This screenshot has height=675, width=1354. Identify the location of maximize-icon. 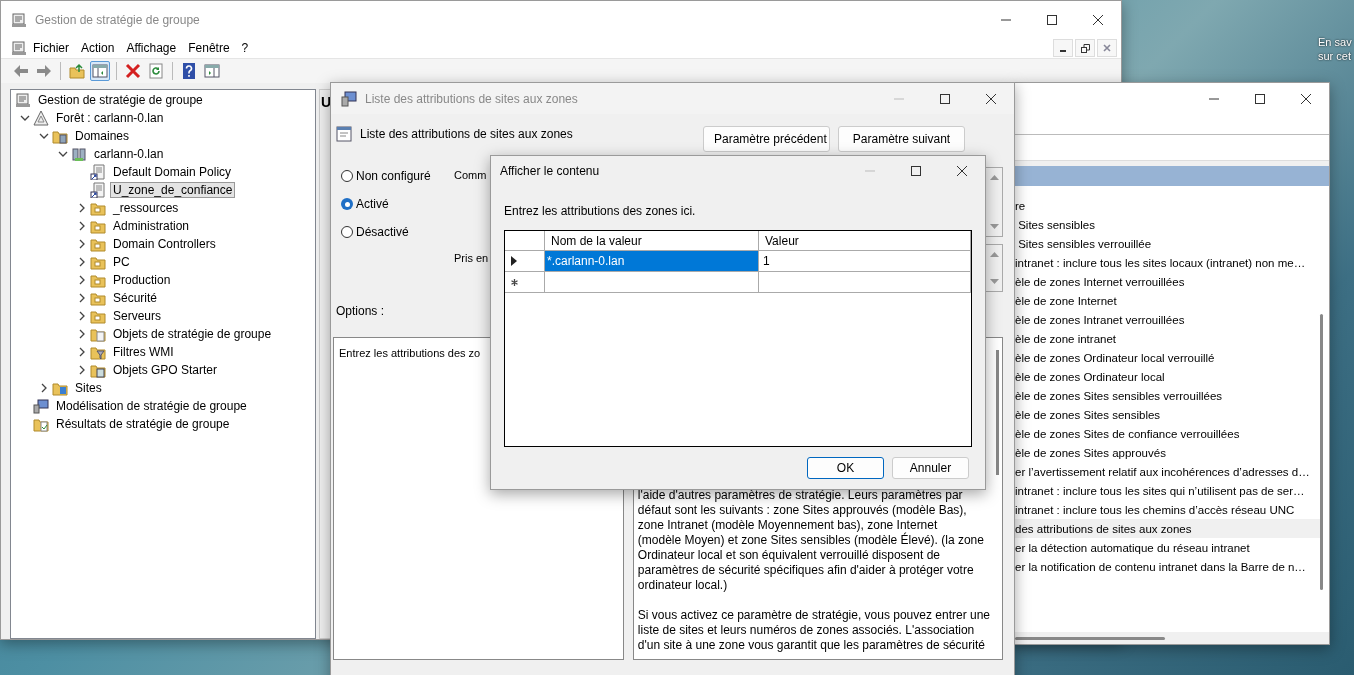
(1052, 19).